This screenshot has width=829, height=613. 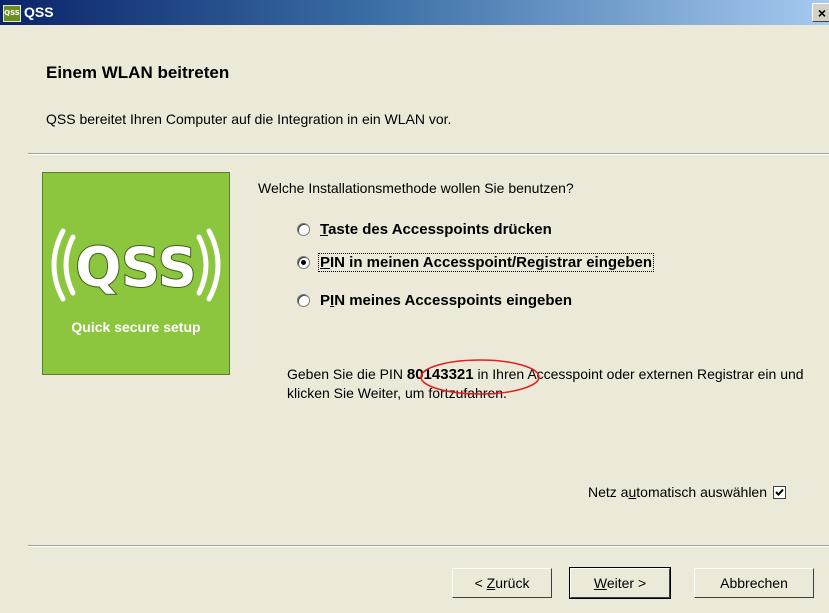 What do you see at coordinates (12, 13) in the screenshot?
I see `qss-app-icon: QSS` at bounding box center [12, 13].